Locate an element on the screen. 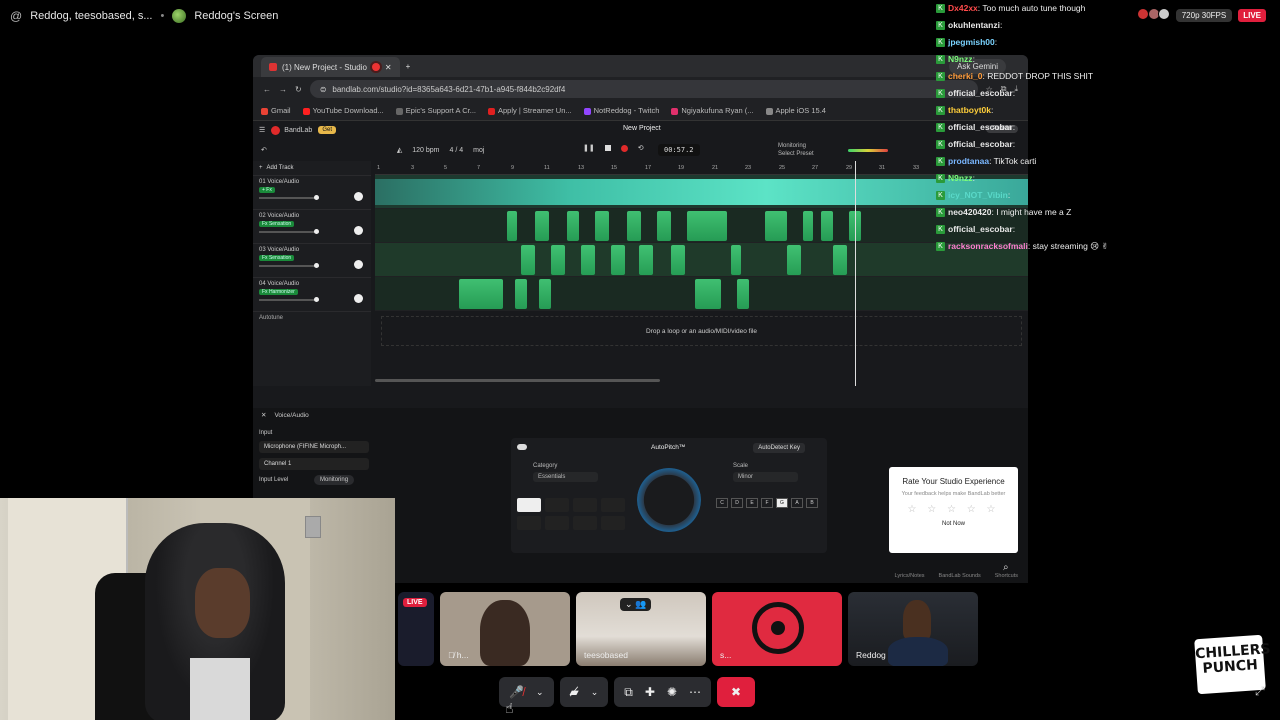 The width and height of the screenshot is (1280, 720). drop-zone: Drop a loop or an audio/MIDI/video file is located at coordinates (701, 331).